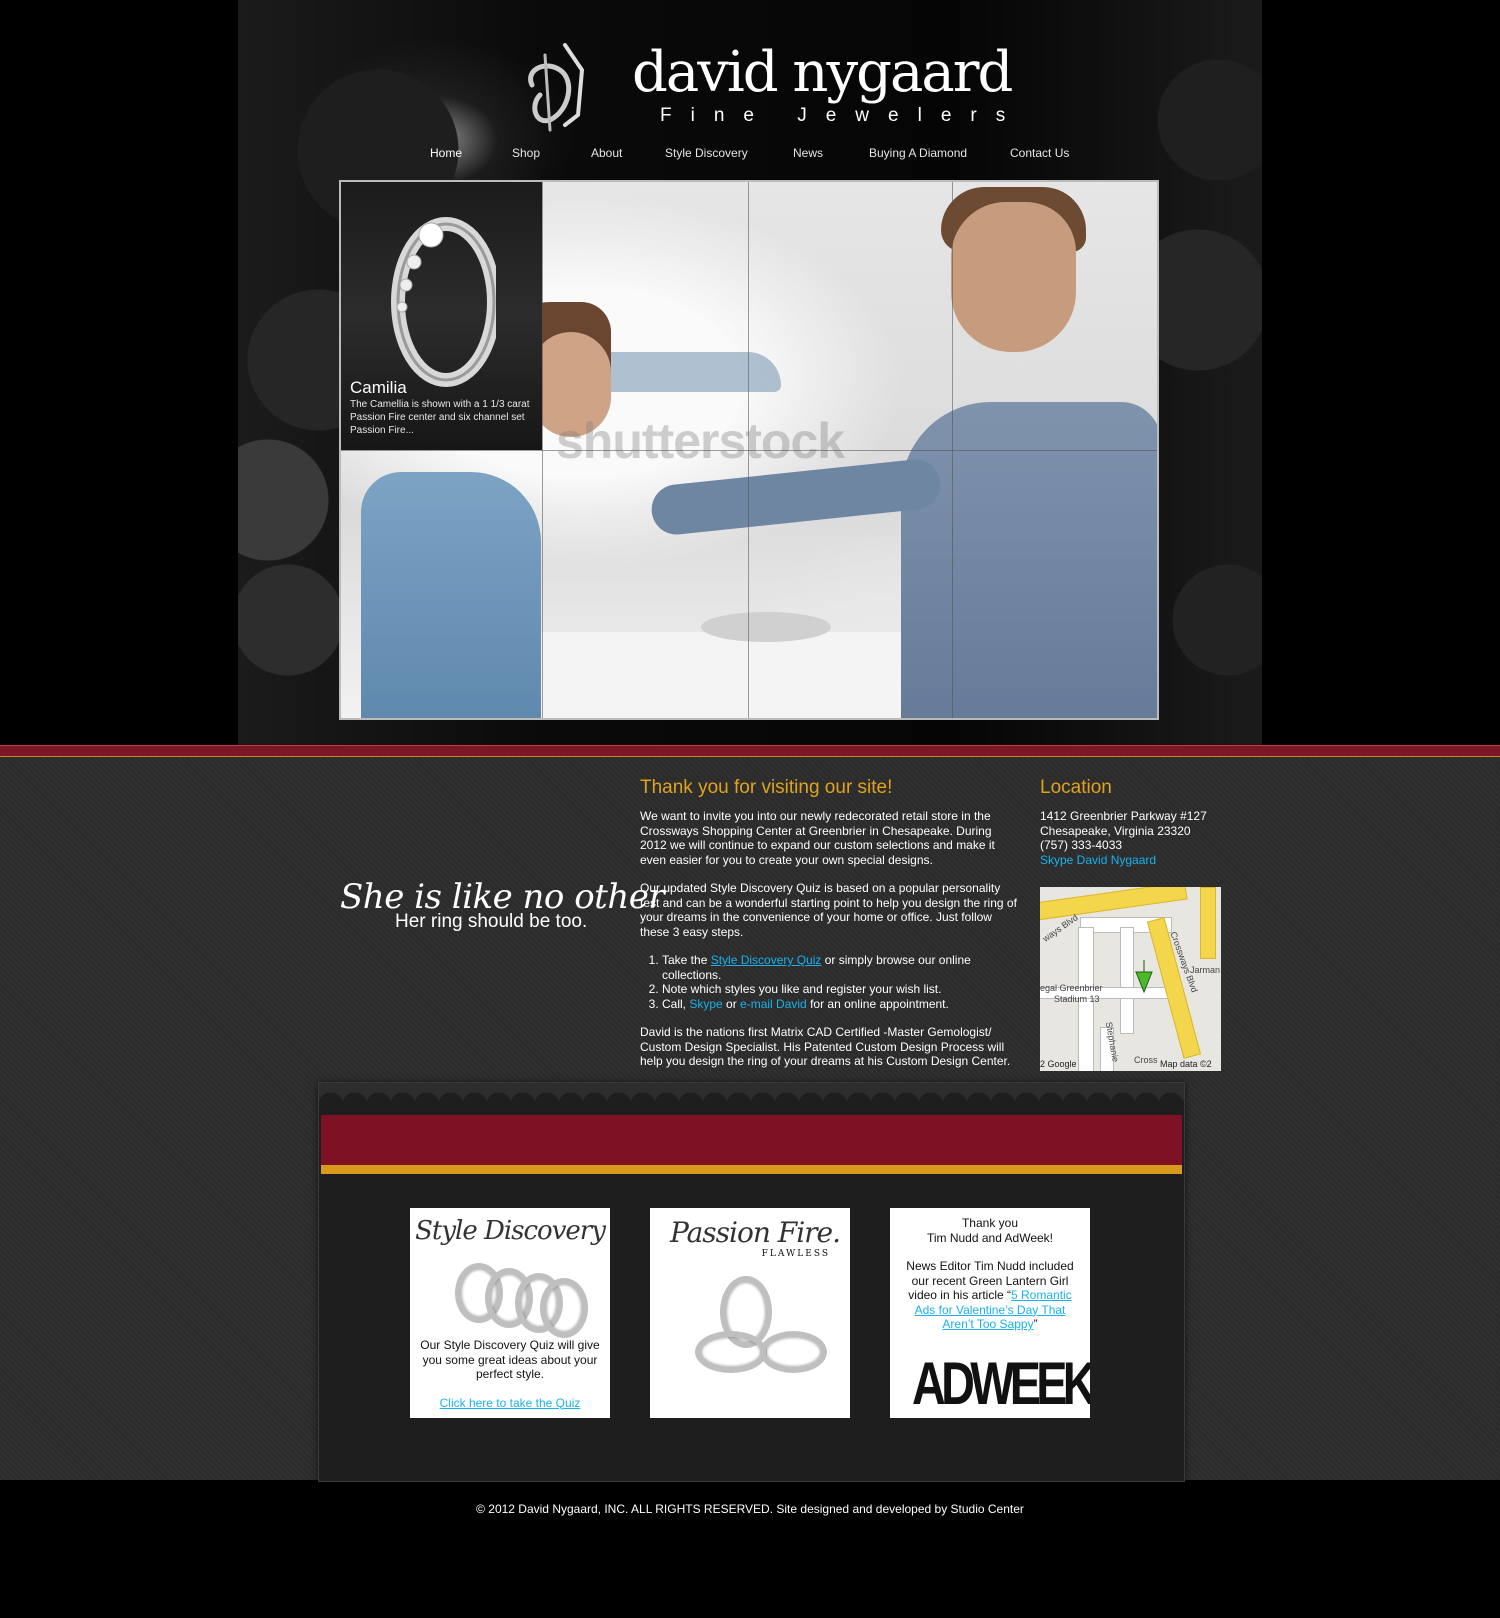 This screenshot has width=1500, height=1618. What do you see at coordinates (1146, 1060) in the screenshot?
I see `map-label-cross: Cross` at bounding box center [1146, 1060].